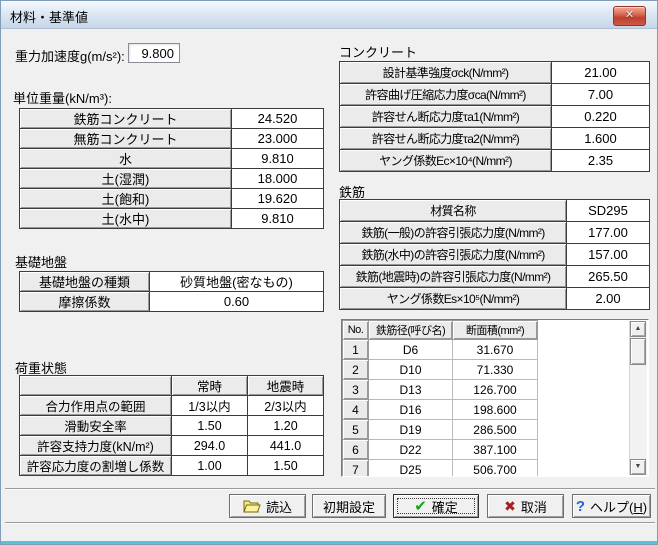 The image size is (658, 545). Describe the element at coordinates (329, 542) in the screenshot. I see `window-frame-bottom` at that location.